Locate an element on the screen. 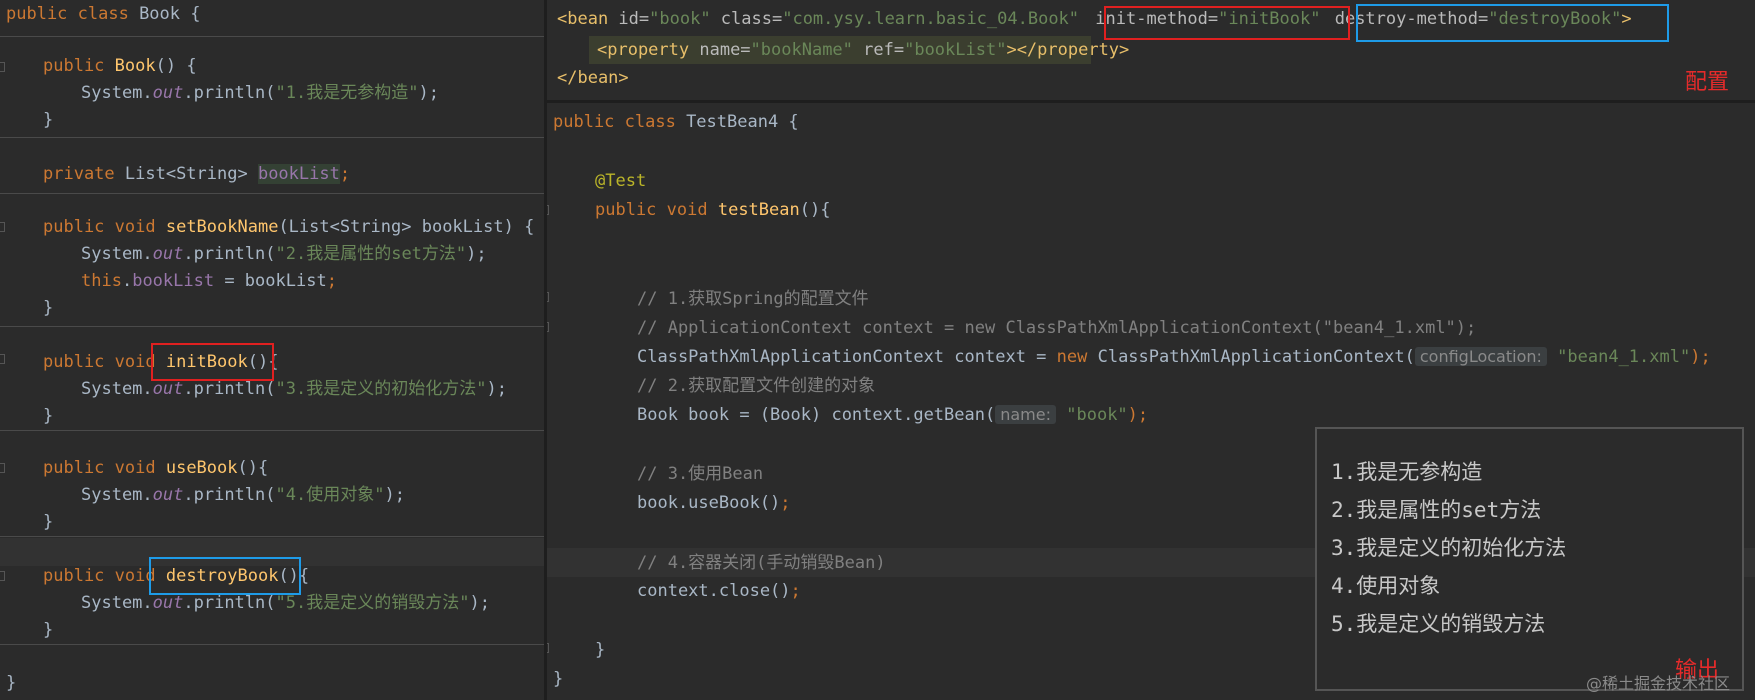 The width and height of the screenshot is (1755, 700). xml-line: </bean> is located at coordinates (593, 78).